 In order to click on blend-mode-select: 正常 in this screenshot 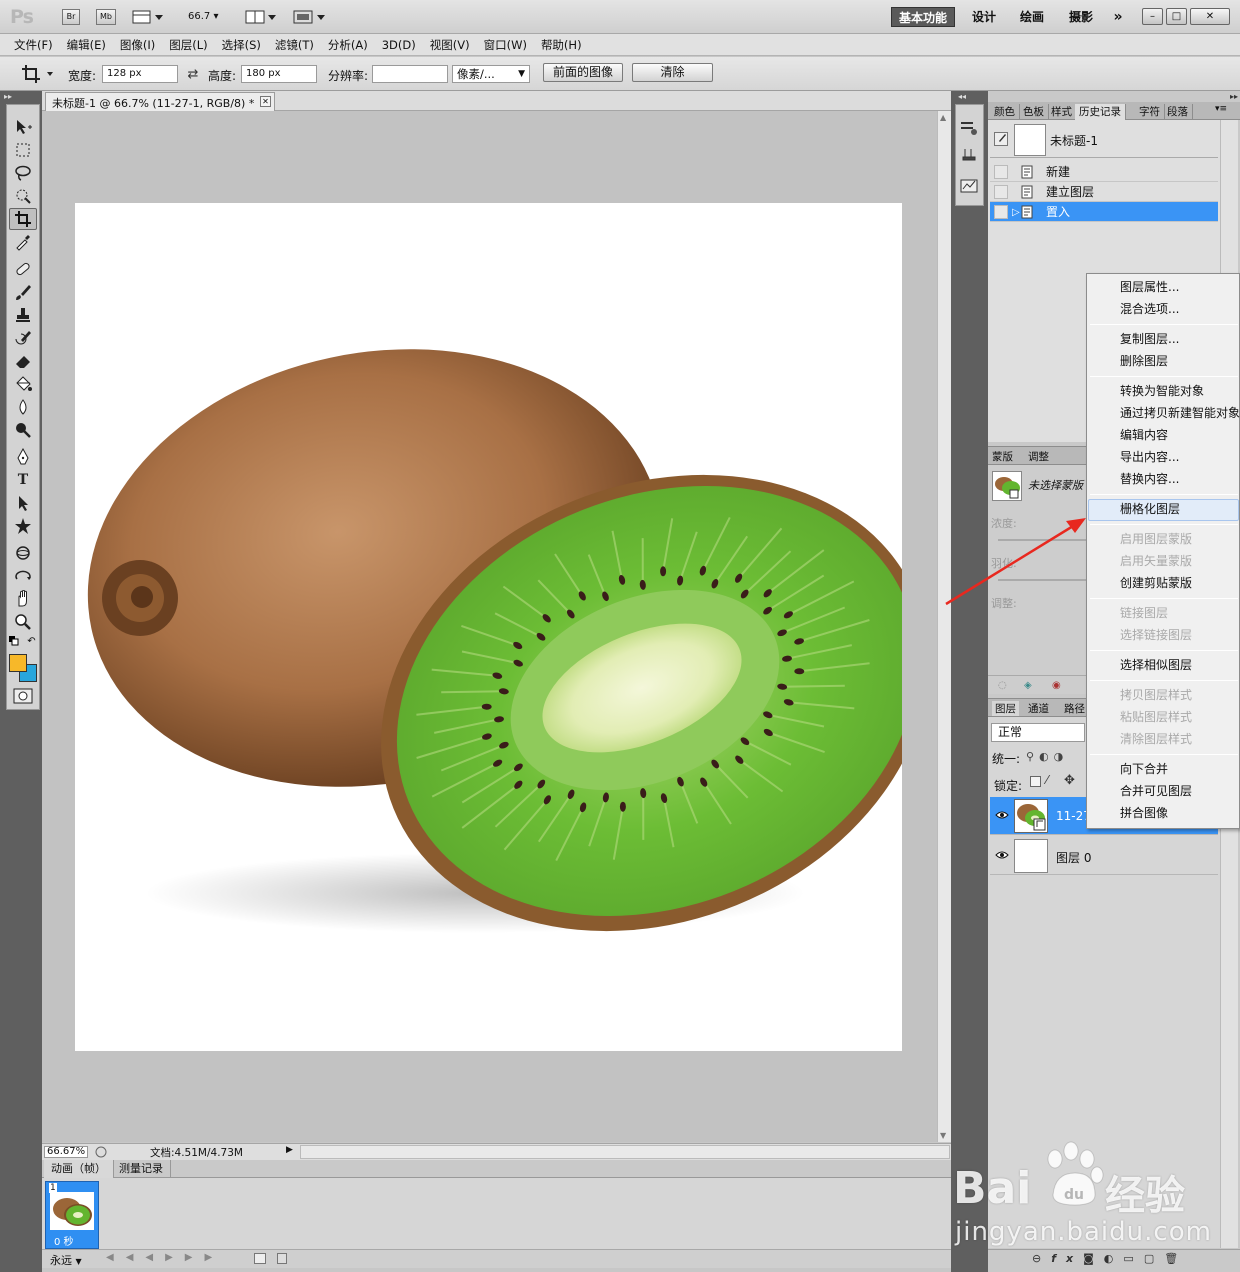, I will do `click(1038, 732)`.